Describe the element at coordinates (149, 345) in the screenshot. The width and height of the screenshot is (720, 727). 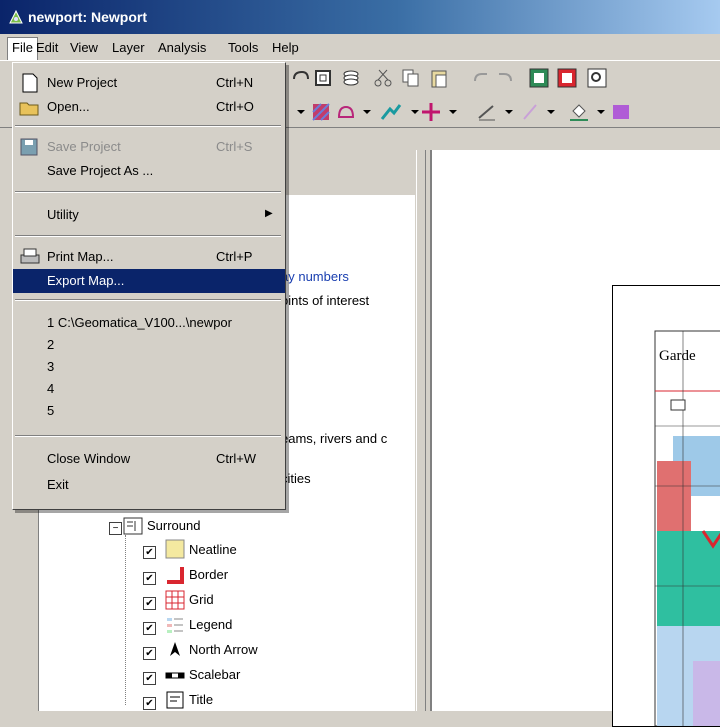
I see `menu-item-recent-2: 2` at that location.